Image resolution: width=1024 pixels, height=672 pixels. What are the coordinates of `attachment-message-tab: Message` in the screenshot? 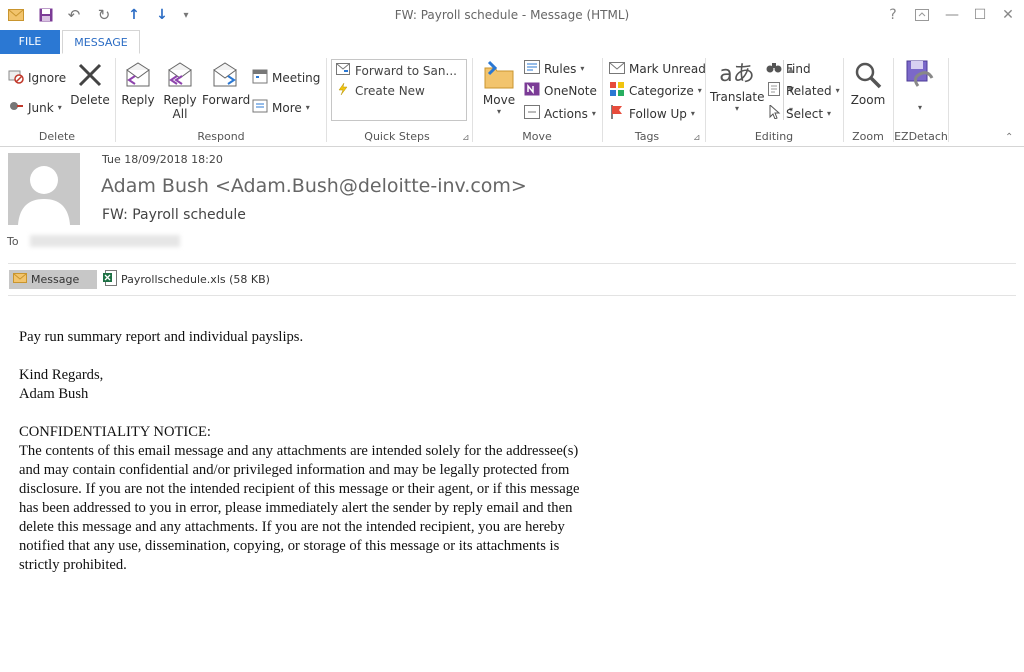 It's located at (53, 279).